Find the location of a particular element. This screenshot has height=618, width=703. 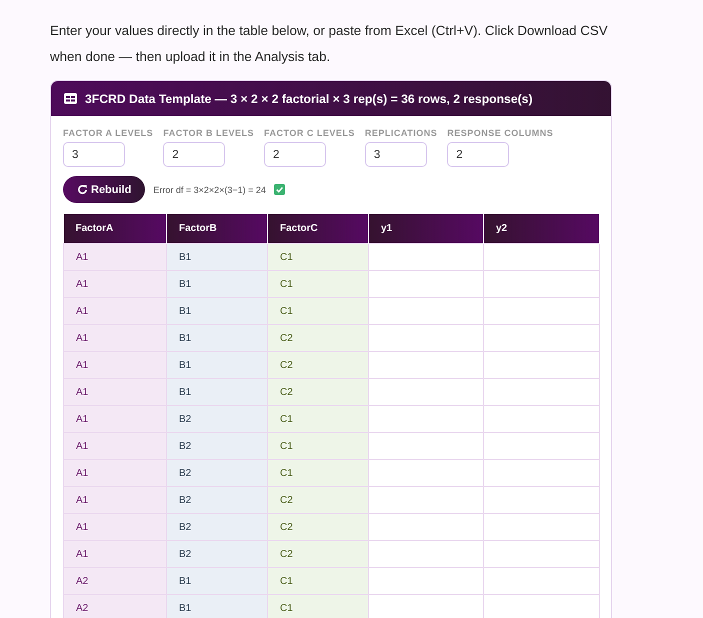

column-header: FactorB is located at coordinates (217, 229).